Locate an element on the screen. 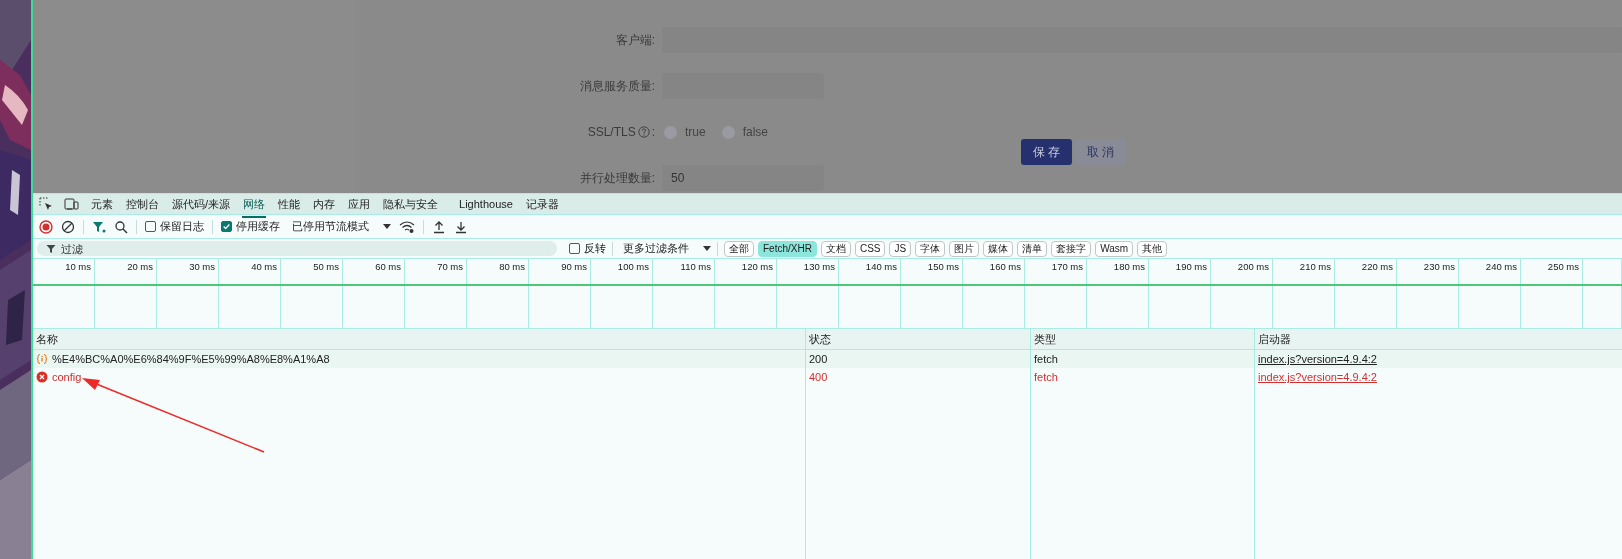 The width and height of the screenshot is (1622, 559). type-filter-chip: 清单 is located at coordinates (1032, 248).